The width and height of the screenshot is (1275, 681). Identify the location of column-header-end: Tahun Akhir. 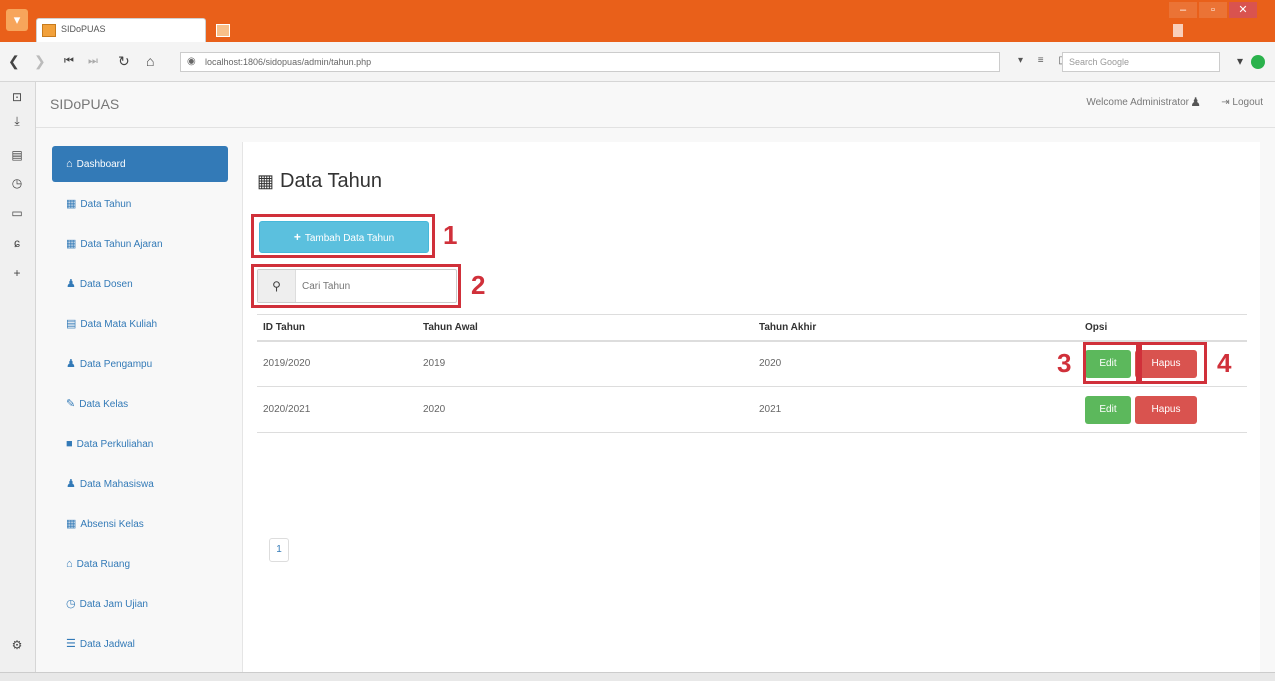
(916, 328).